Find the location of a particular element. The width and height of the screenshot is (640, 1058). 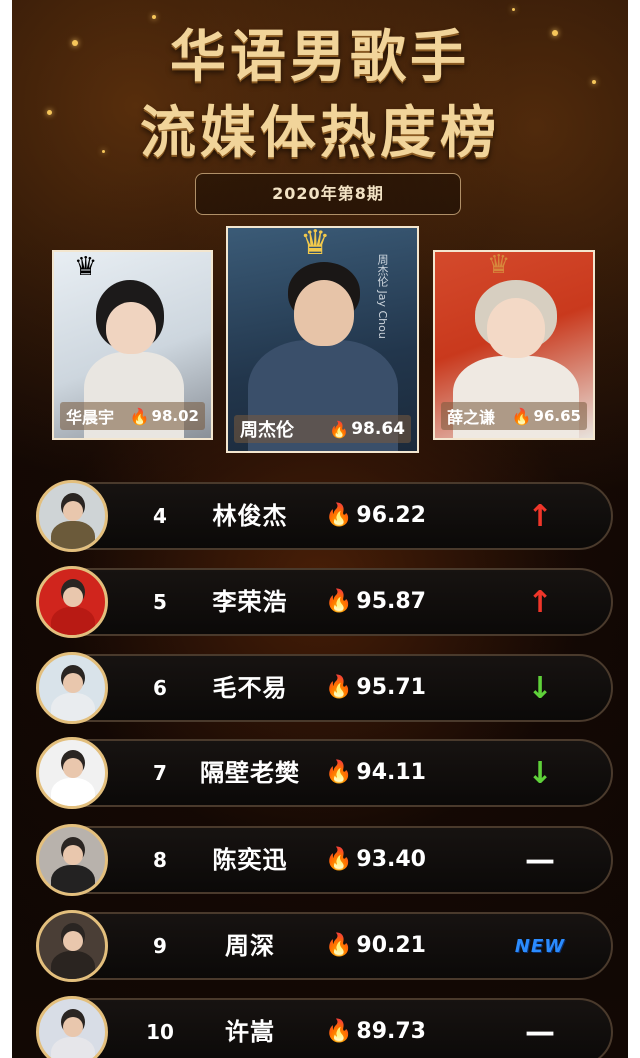

poster-title-line1: 华语男歌手 is located at coordinates (320, 57).